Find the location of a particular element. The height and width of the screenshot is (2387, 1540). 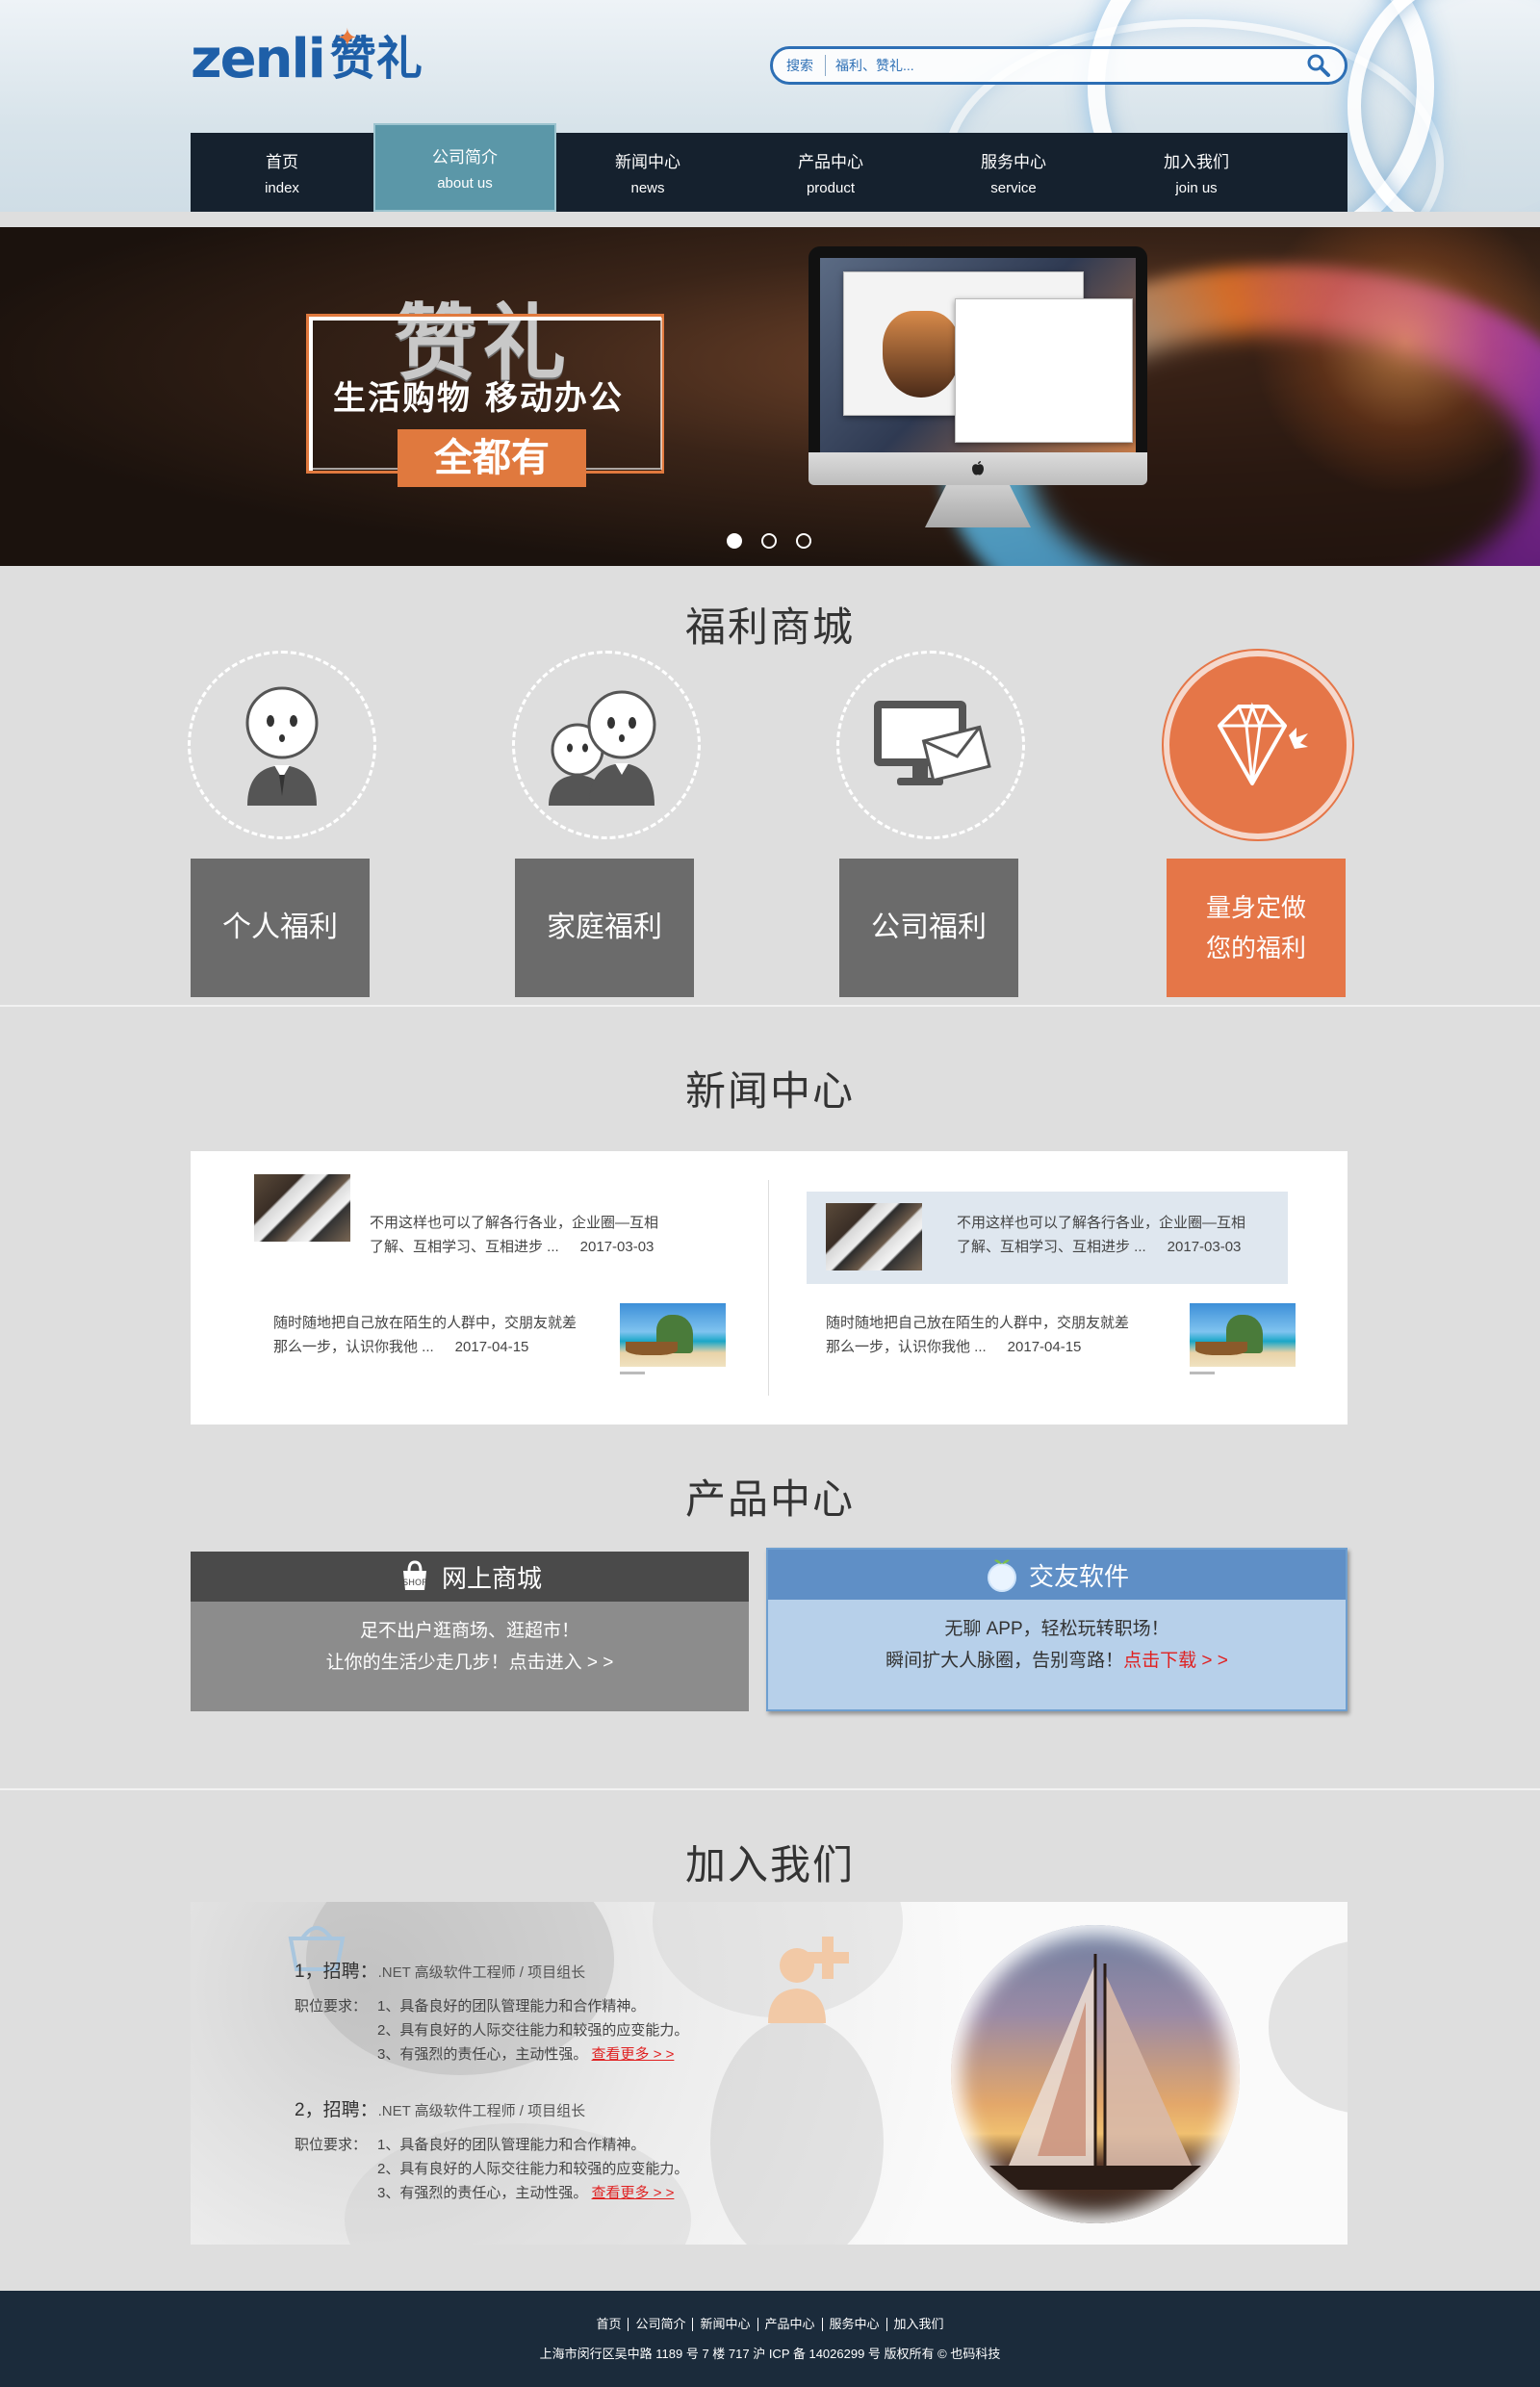

product-card-body: 足不出户逛商场、逛超市！ 让你的生活少走几步！点击进入 > > is located at coordinates (470, 1640).